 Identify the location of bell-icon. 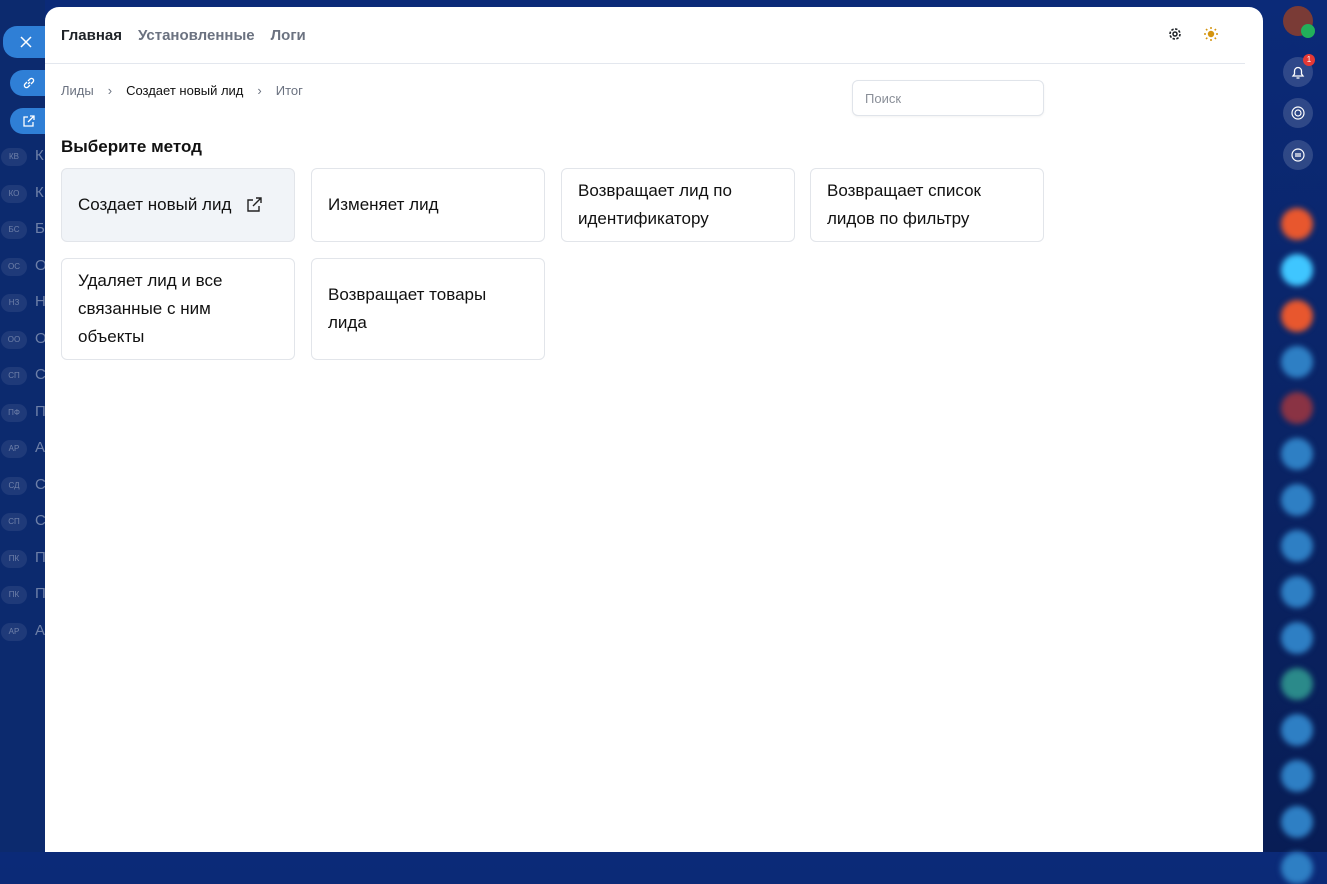
(1298, 72).